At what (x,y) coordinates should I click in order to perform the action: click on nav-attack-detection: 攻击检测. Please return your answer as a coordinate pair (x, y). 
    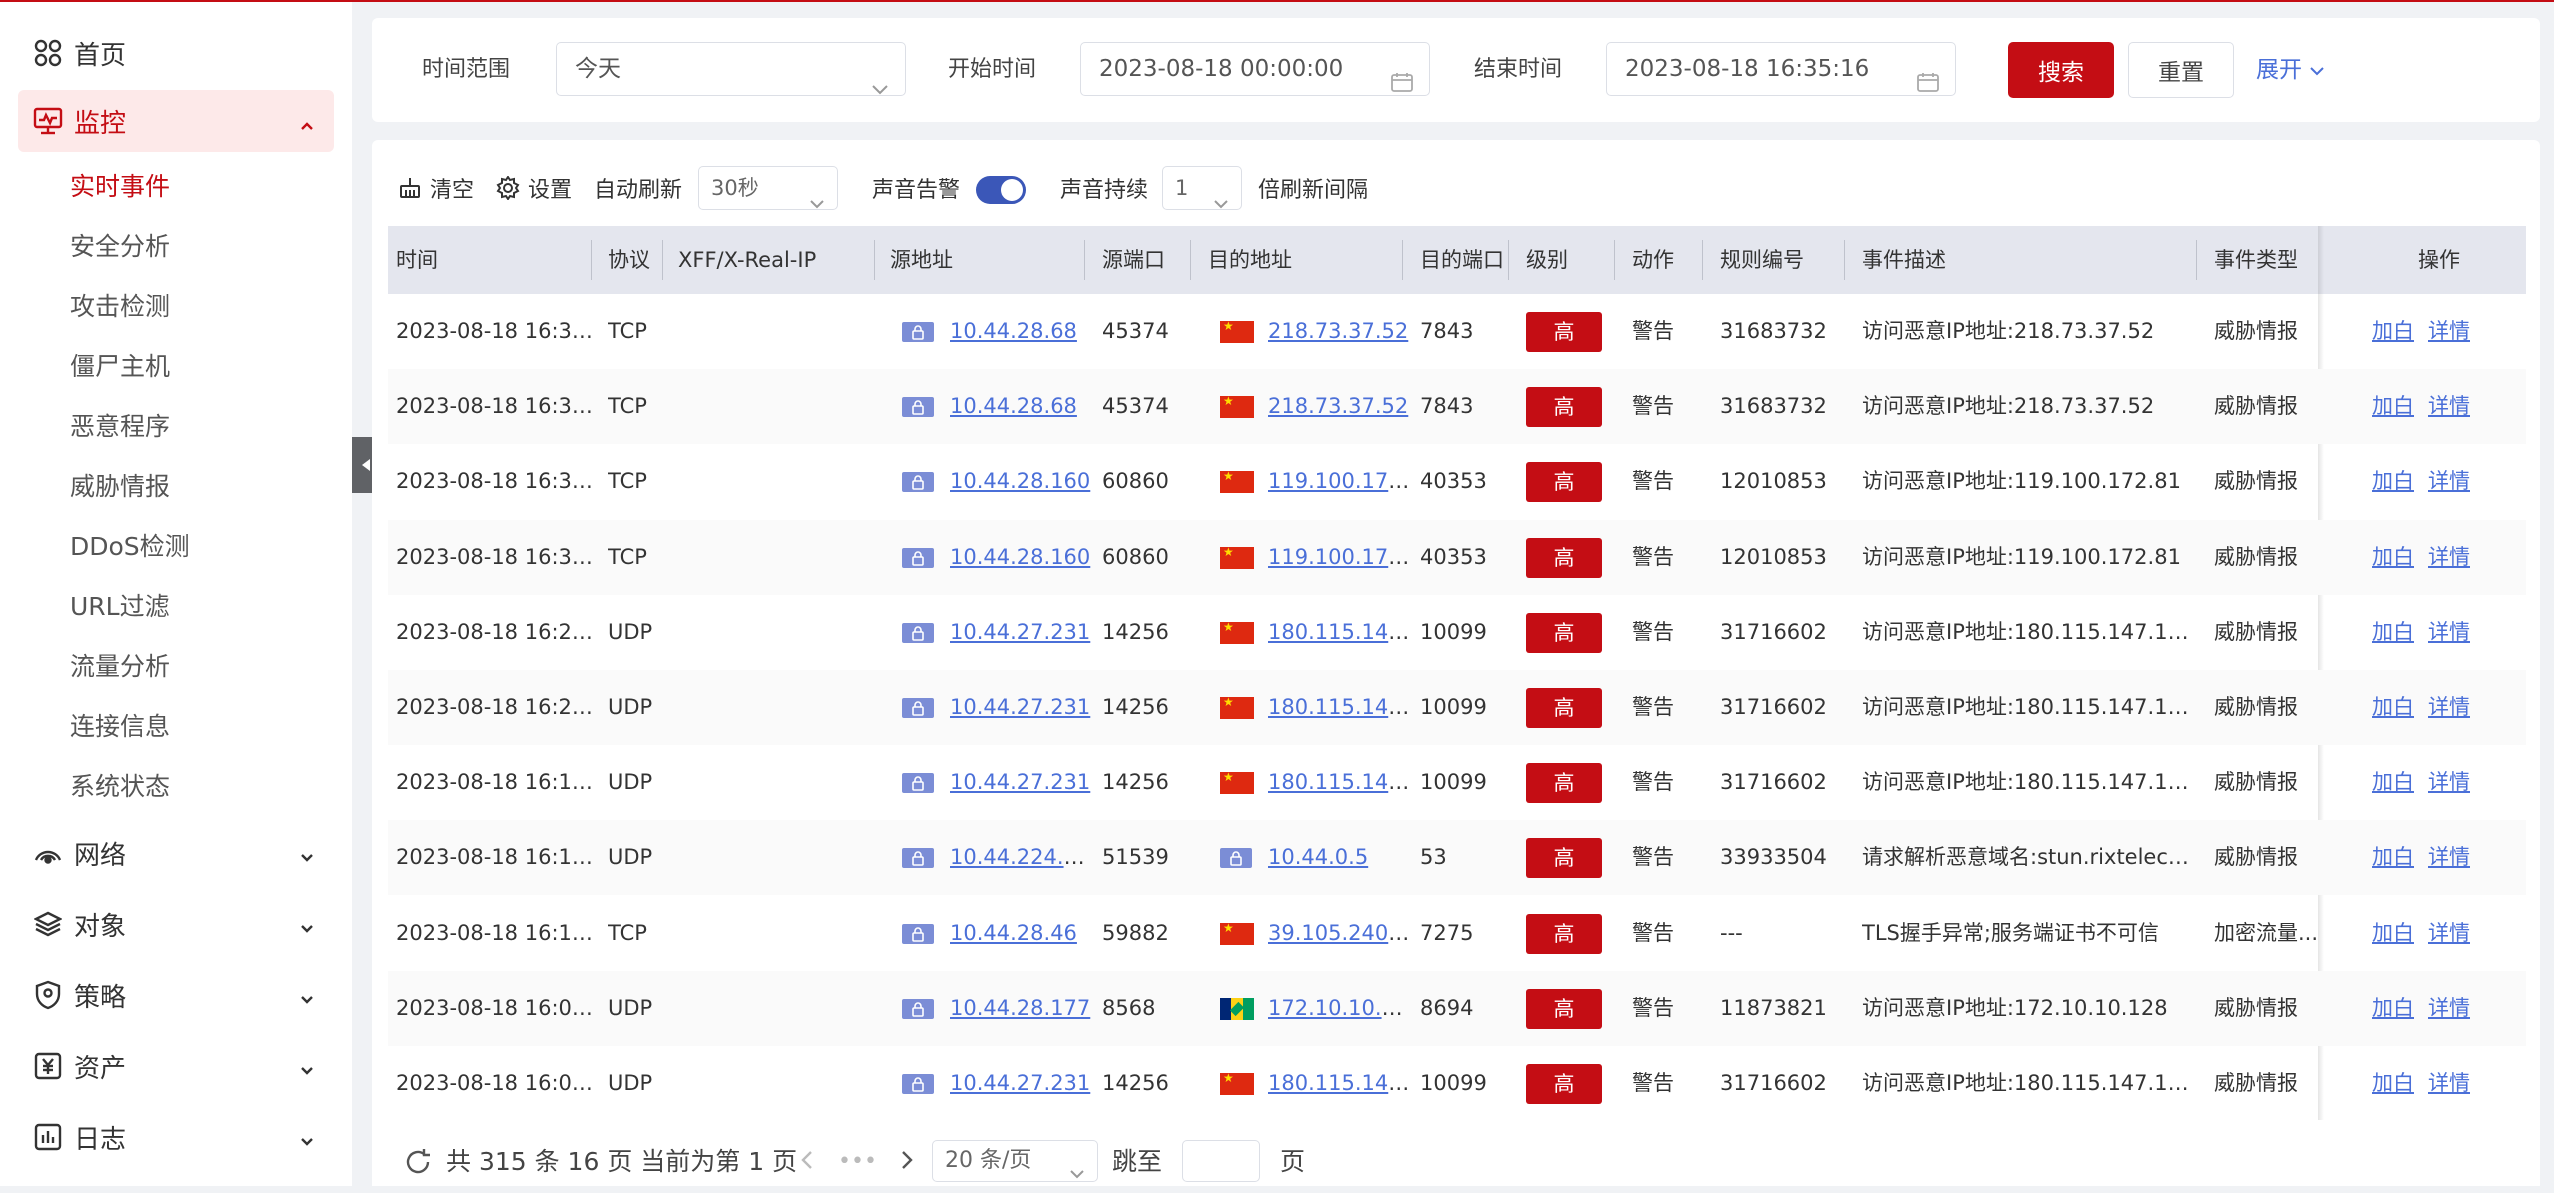
    Looking at the image, I should click on (120, 307).